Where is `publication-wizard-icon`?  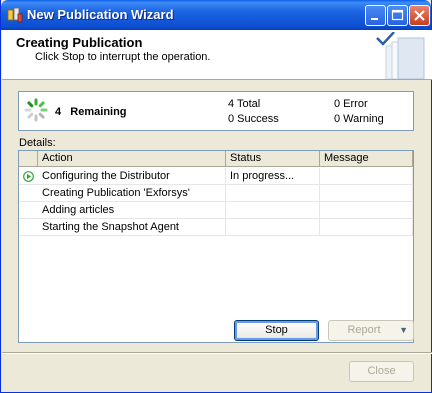
publication-wizard-icon is located at coordinates (15, 15).